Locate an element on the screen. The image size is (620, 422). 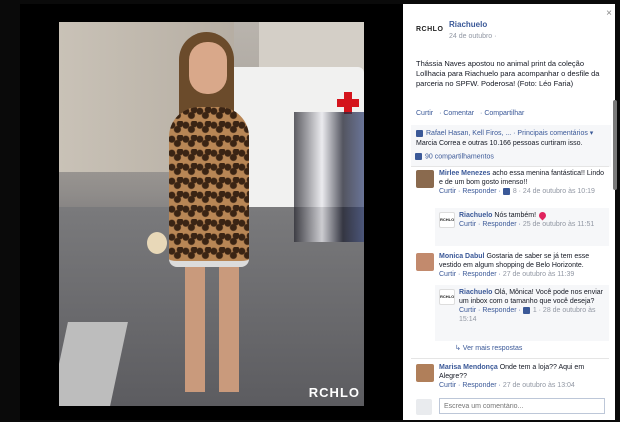
view-more-replies: ↳ Ver mais respostas is located at coordinates (488, 348).